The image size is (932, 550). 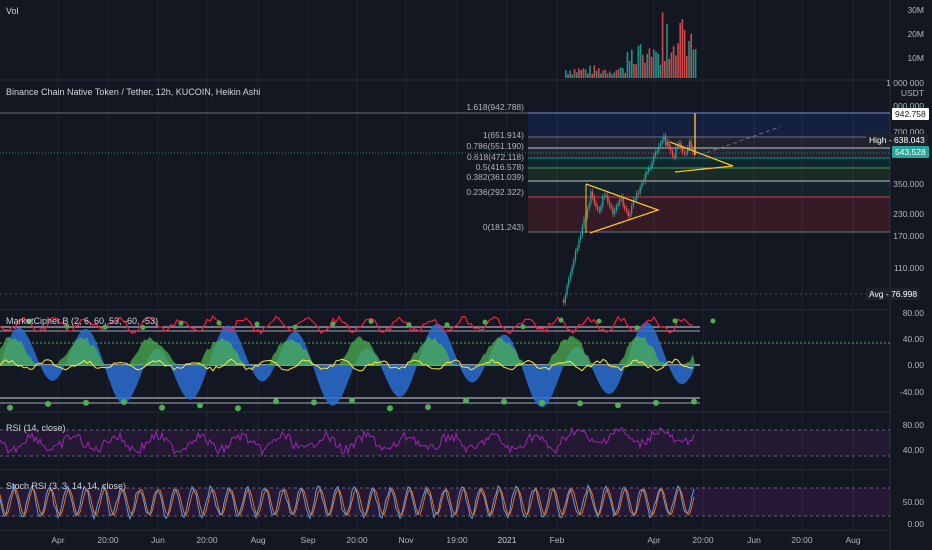 I want to click on marketcipher-pane-title: MarketCipher B (2, 6, 60, 53, -60, -53), so click(x=82, y=321).